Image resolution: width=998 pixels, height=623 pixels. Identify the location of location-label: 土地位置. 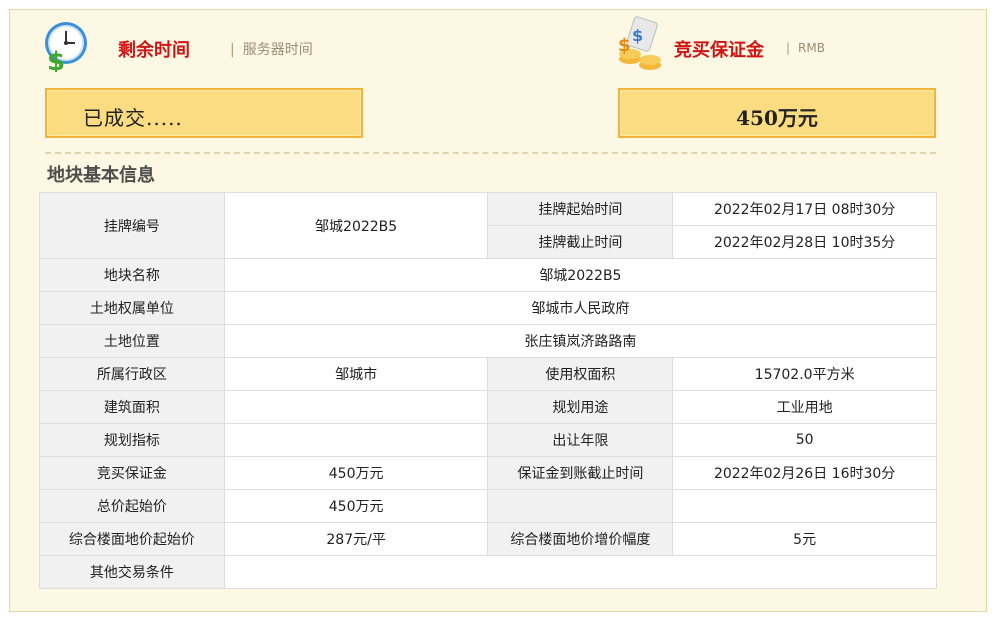
(132, 341).